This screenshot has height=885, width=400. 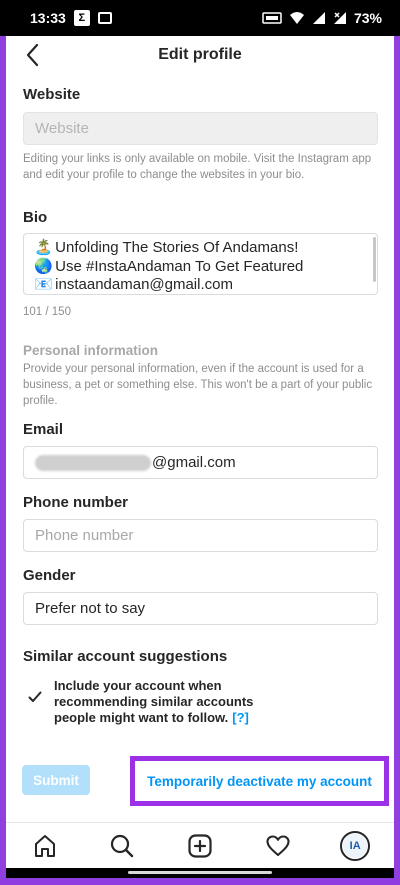 I want to click on deactivate-highlight: Temporarily deactivate my account, so click(x=259, y=781).